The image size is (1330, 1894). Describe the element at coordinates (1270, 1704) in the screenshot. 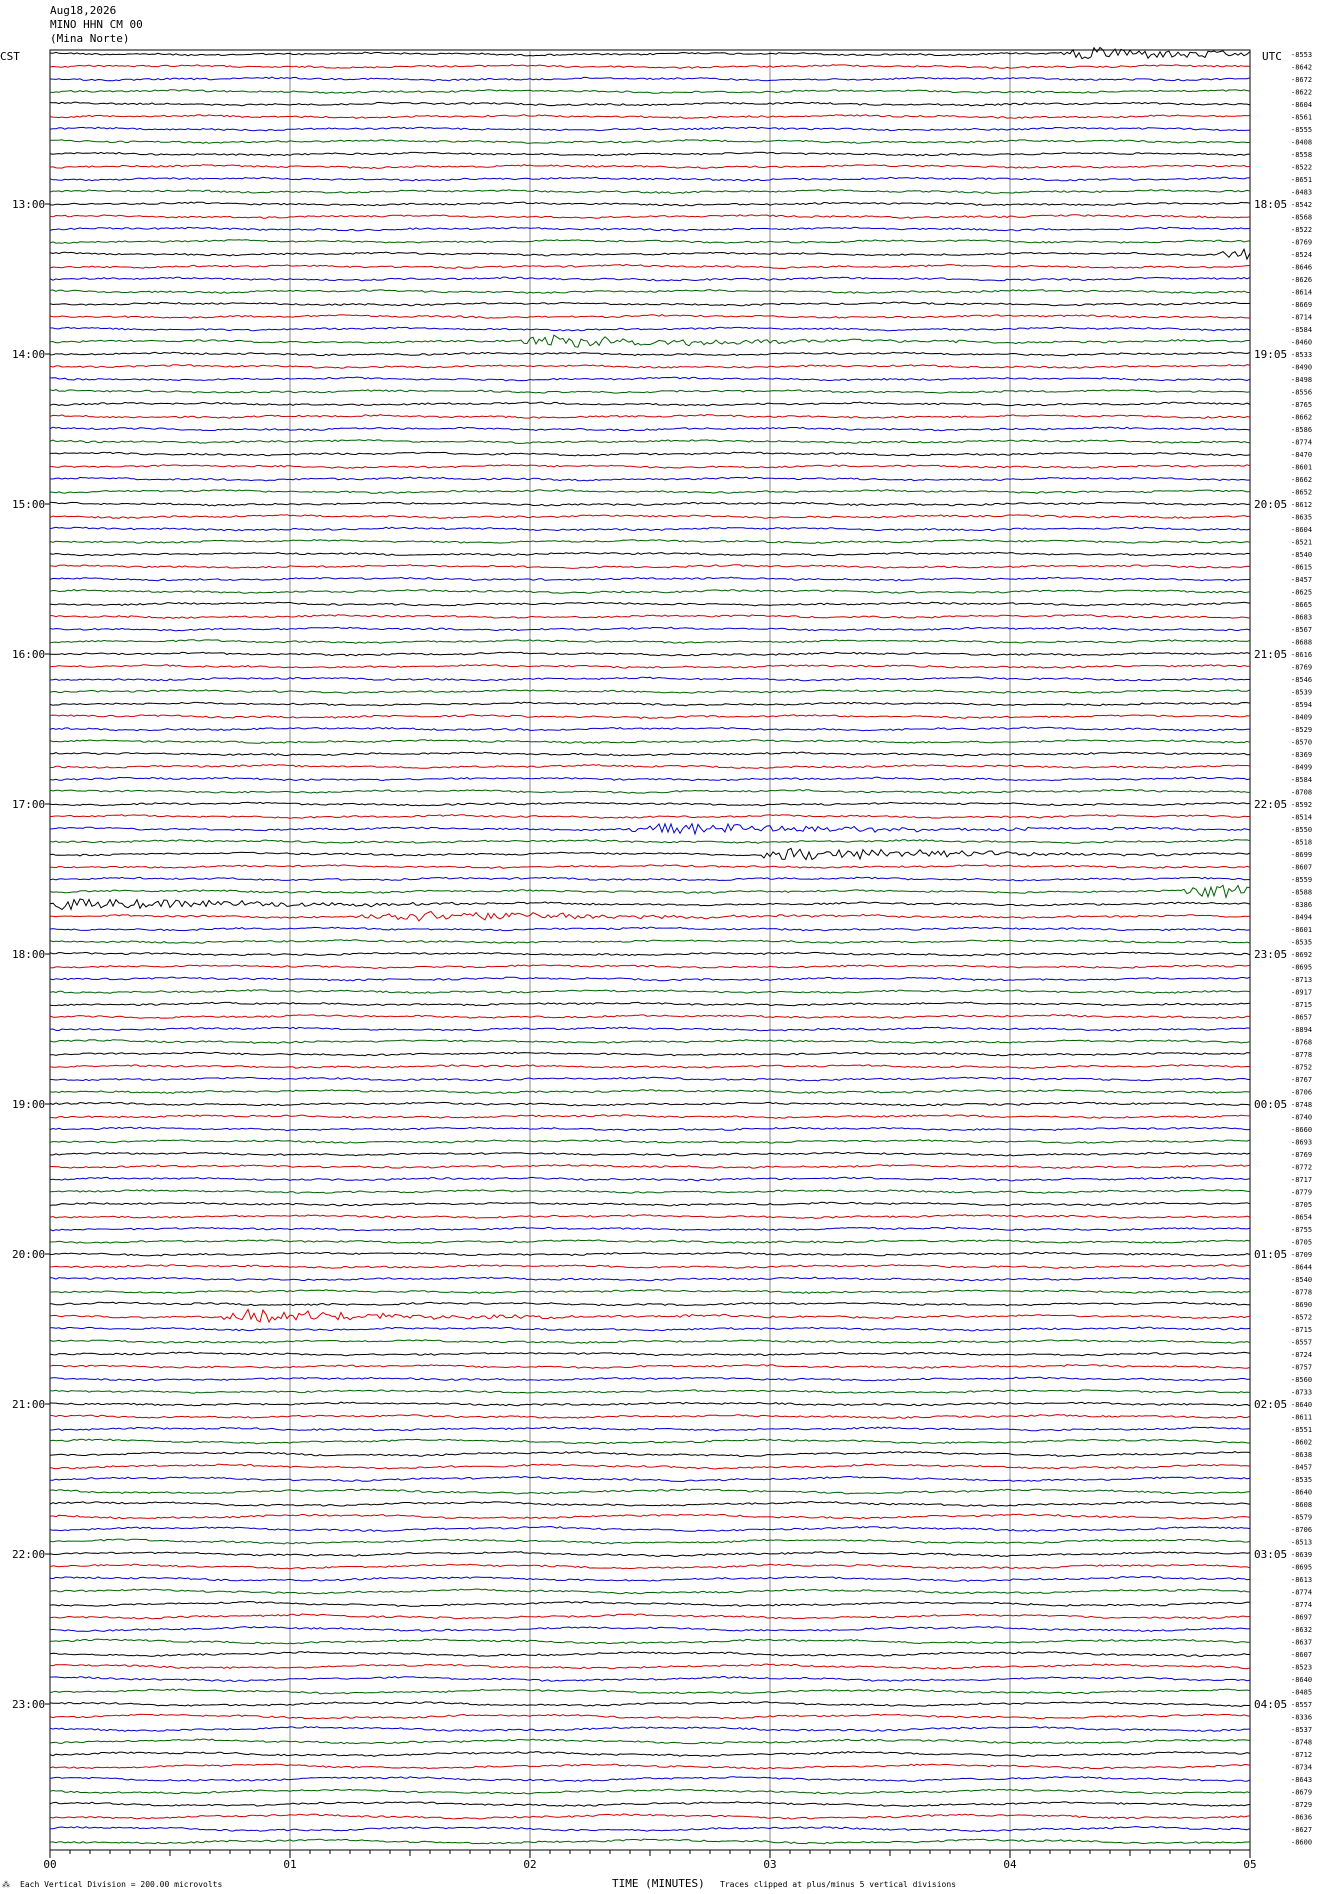

I see `right-time-label: 04:05` at that location.